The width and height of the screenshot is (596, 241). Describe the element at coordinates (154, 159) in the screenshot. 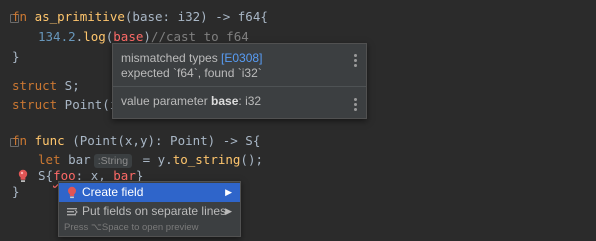

I see `expression: = y.` at that location.